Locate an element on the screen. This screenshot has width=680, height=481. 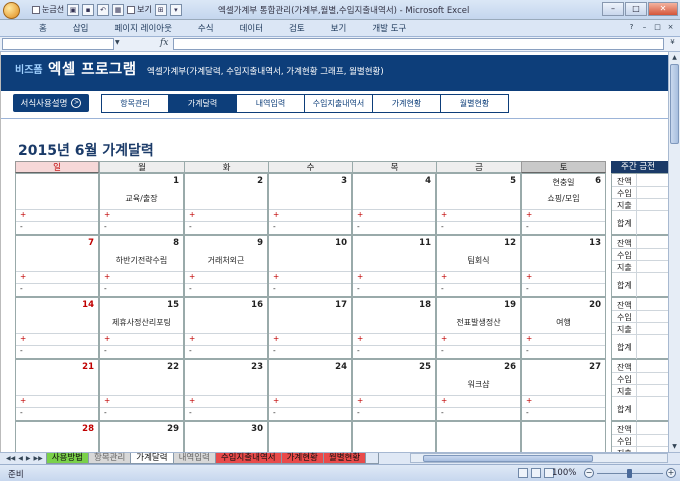
tab-formulas: 수식 is located at coordinates (206, 28).